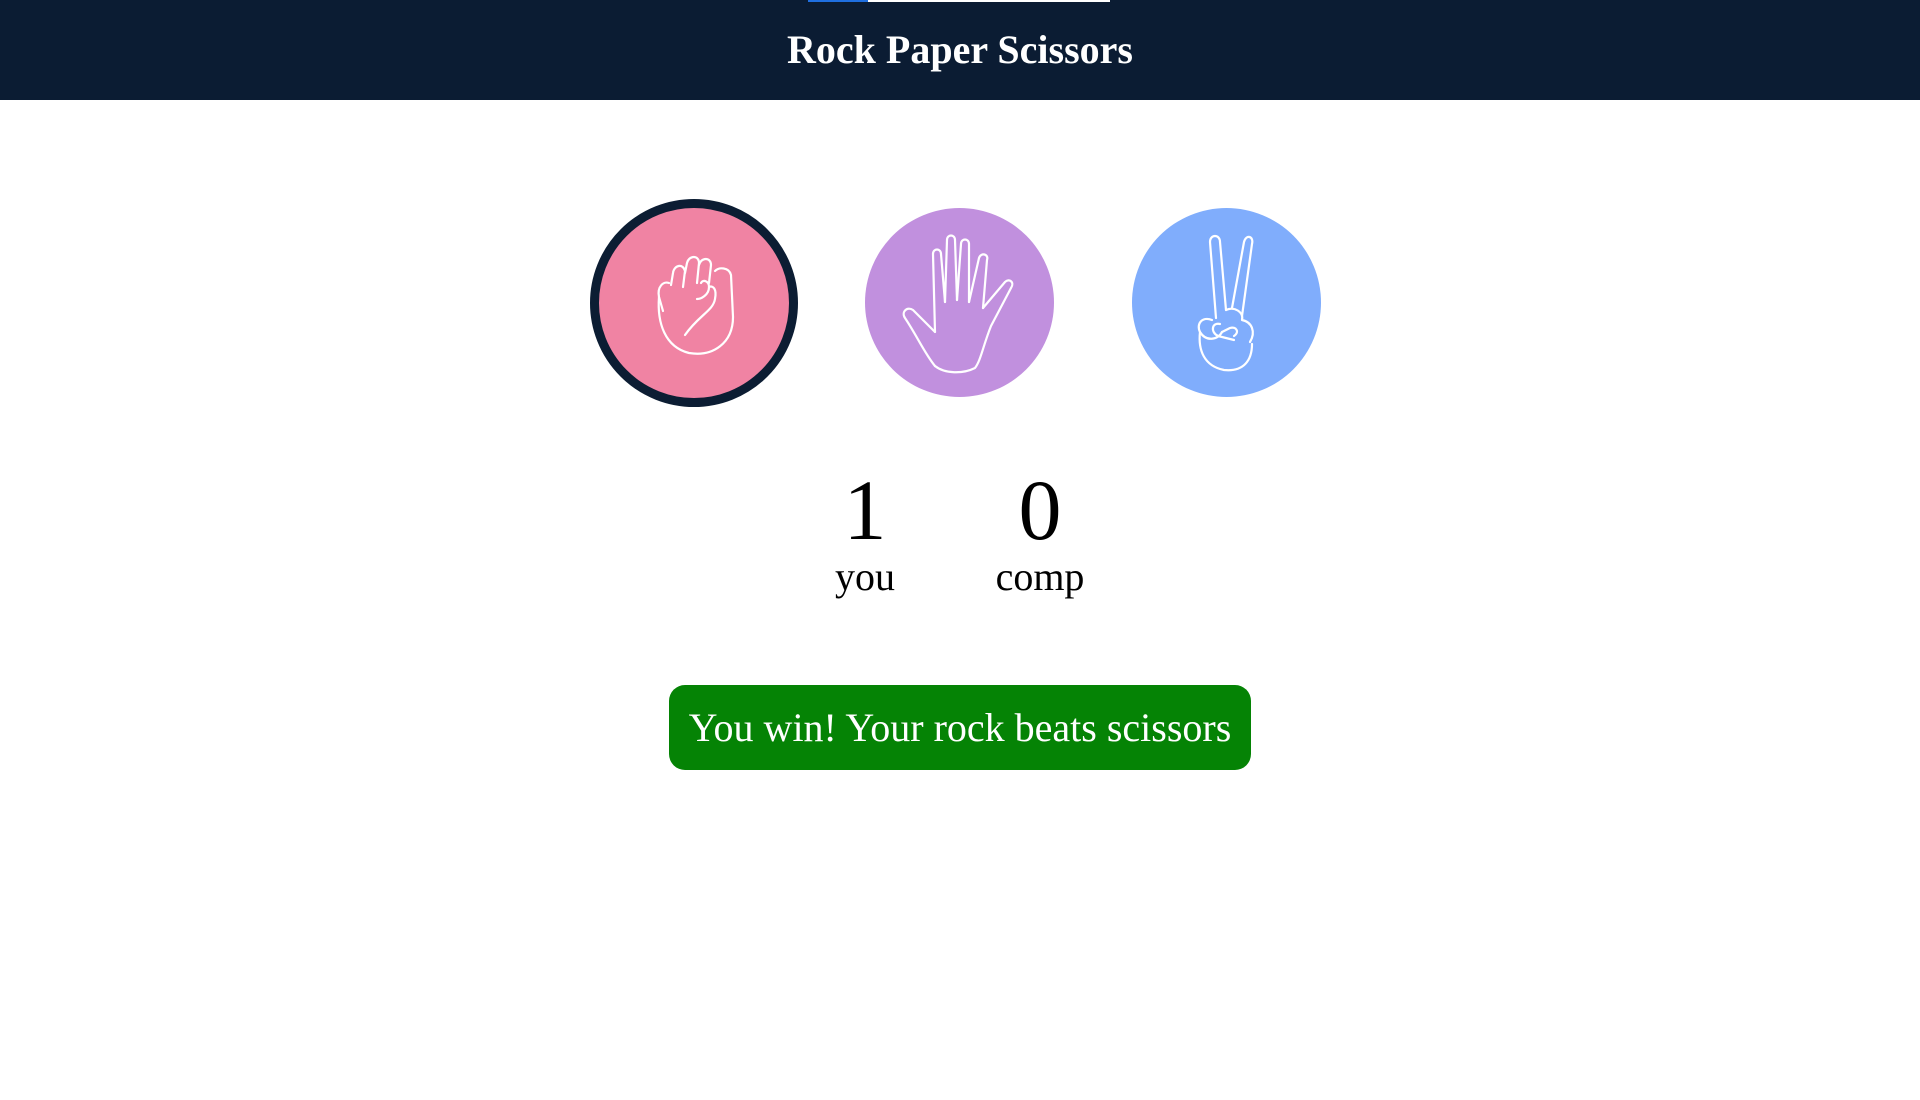 The image size is (1920, 1100). I want to click on fist-icon, so click(696, 305).